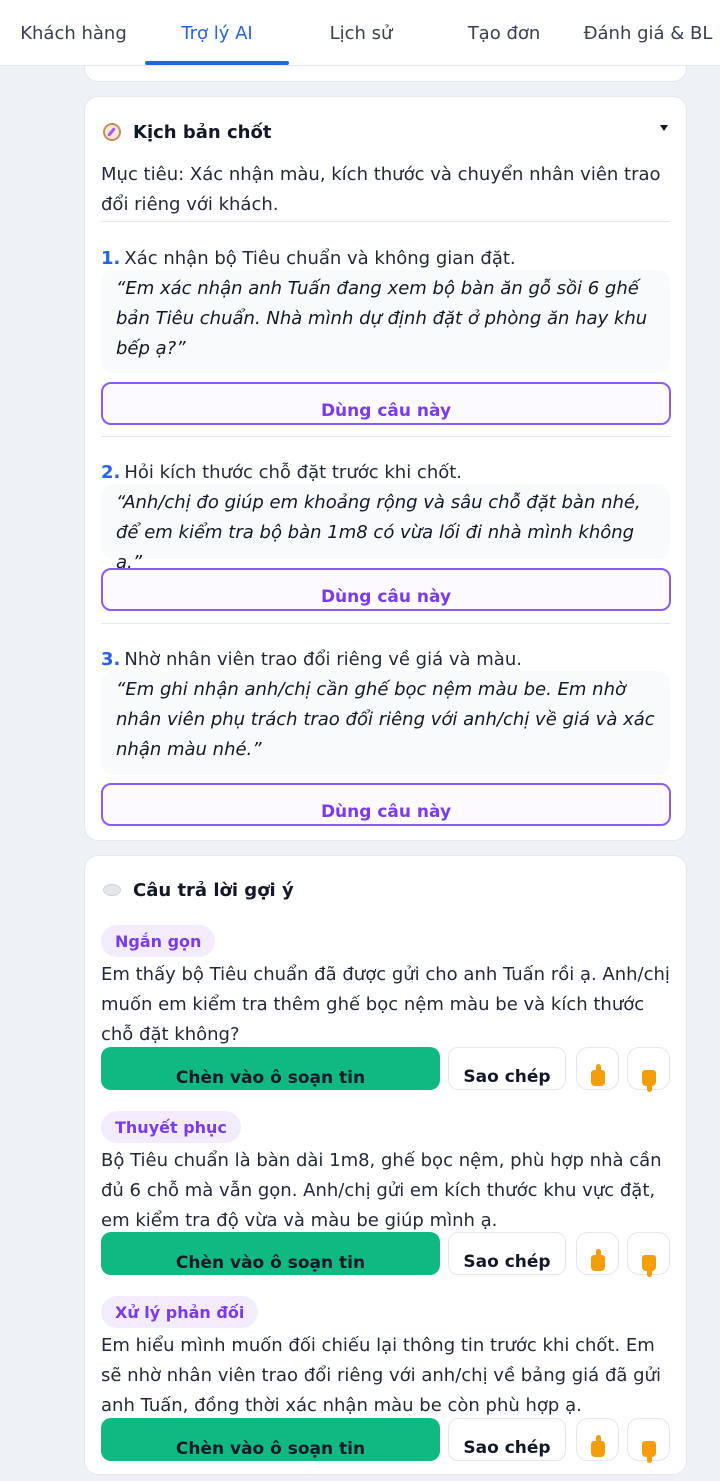 The image size is (720, 1481). I want to click on reply-1-dislike-button, so click(648, 1069).